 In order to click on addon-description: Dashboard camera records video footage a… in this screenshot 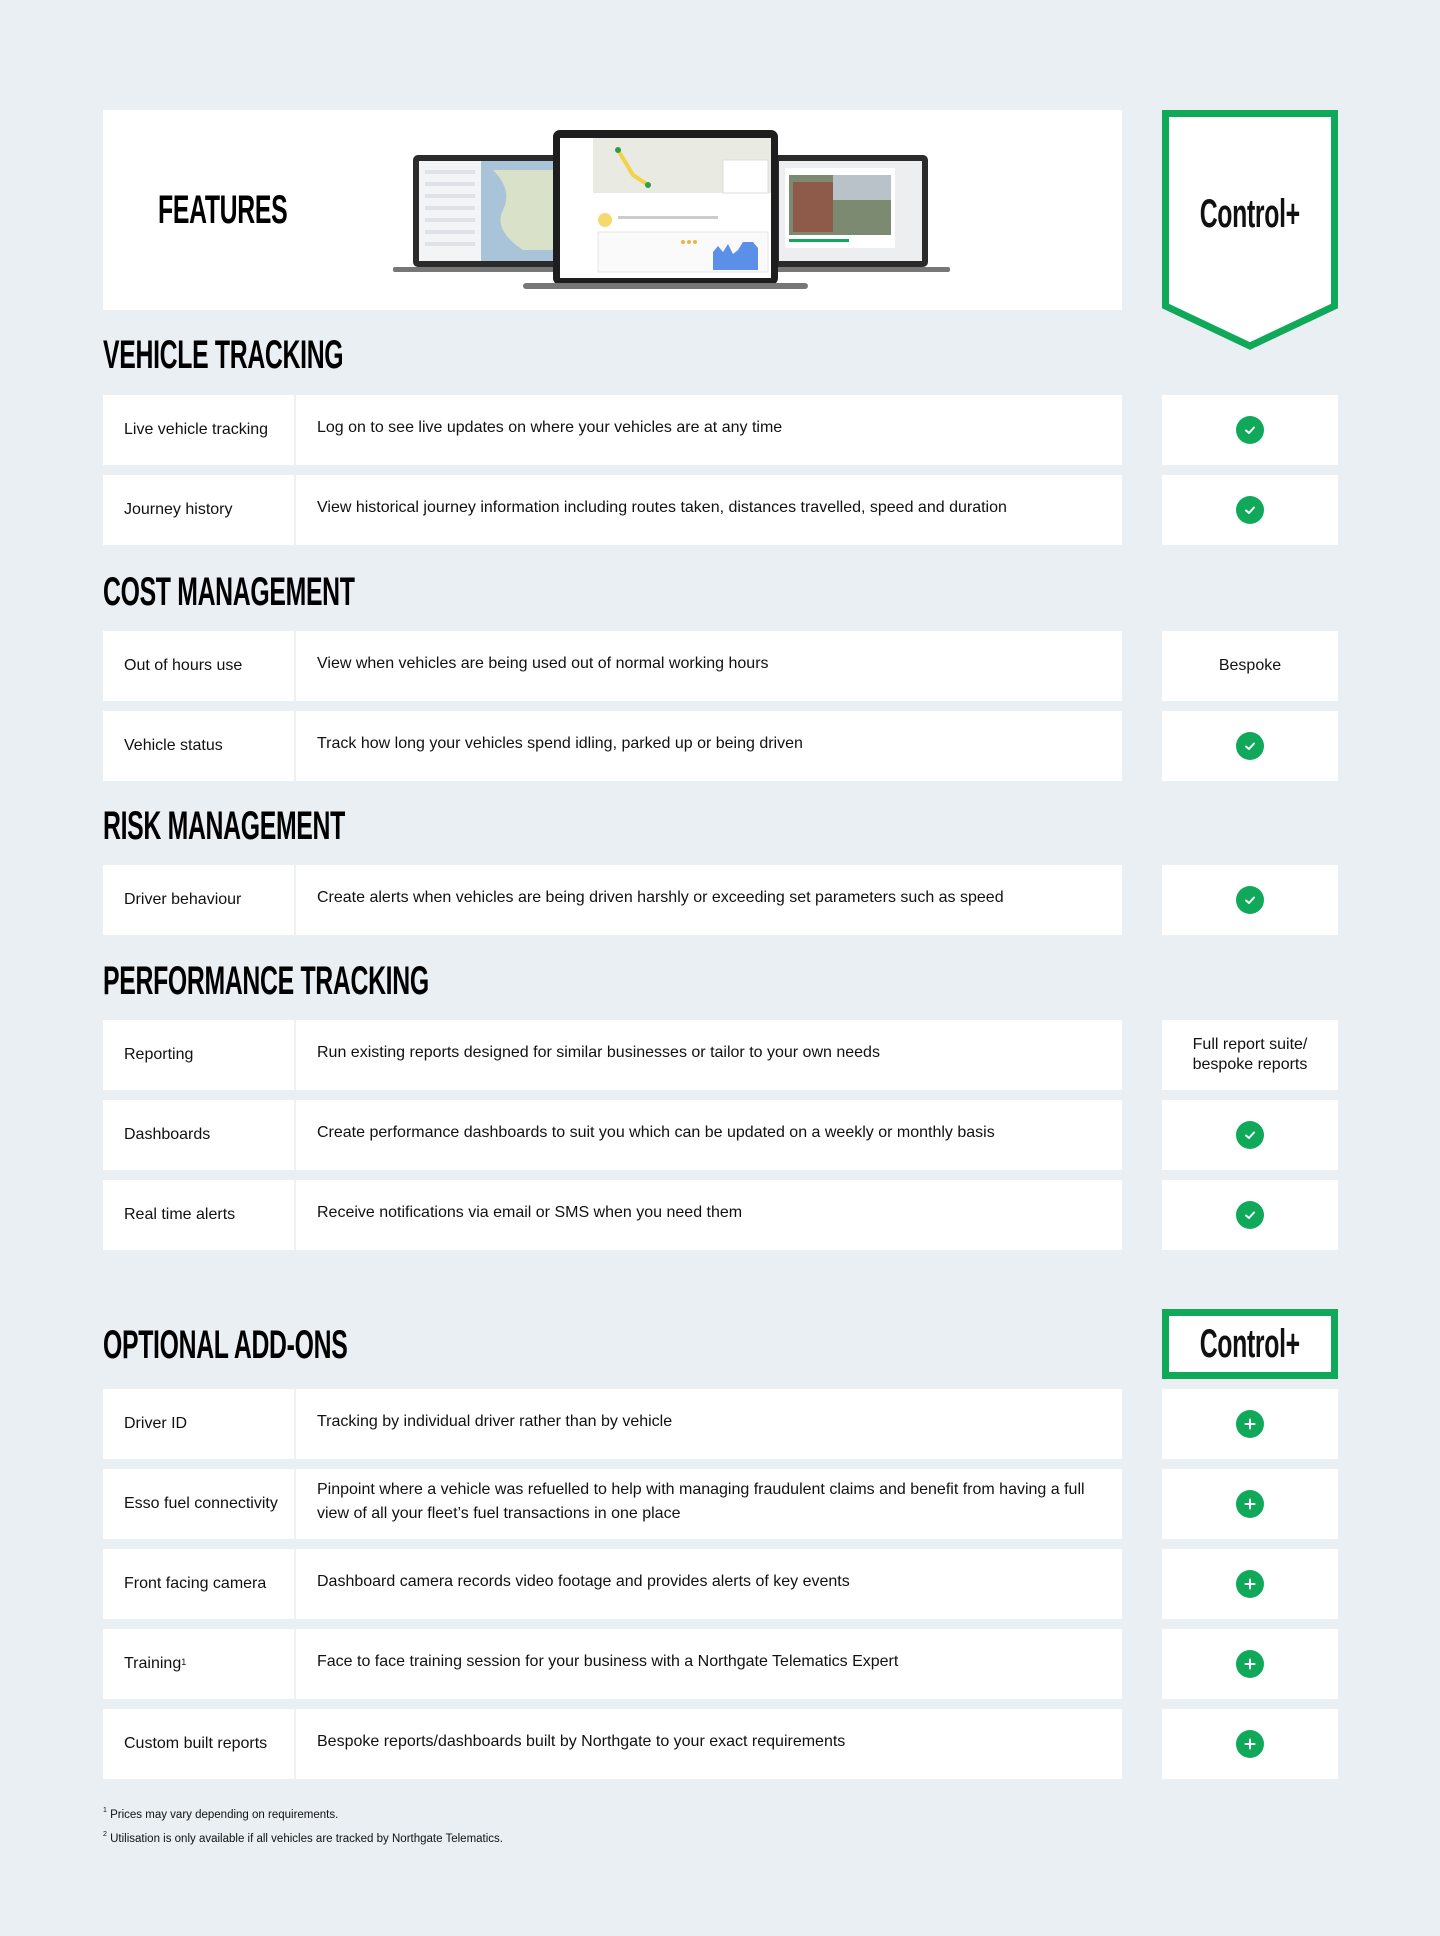, I will do `click(583, 1581)`.